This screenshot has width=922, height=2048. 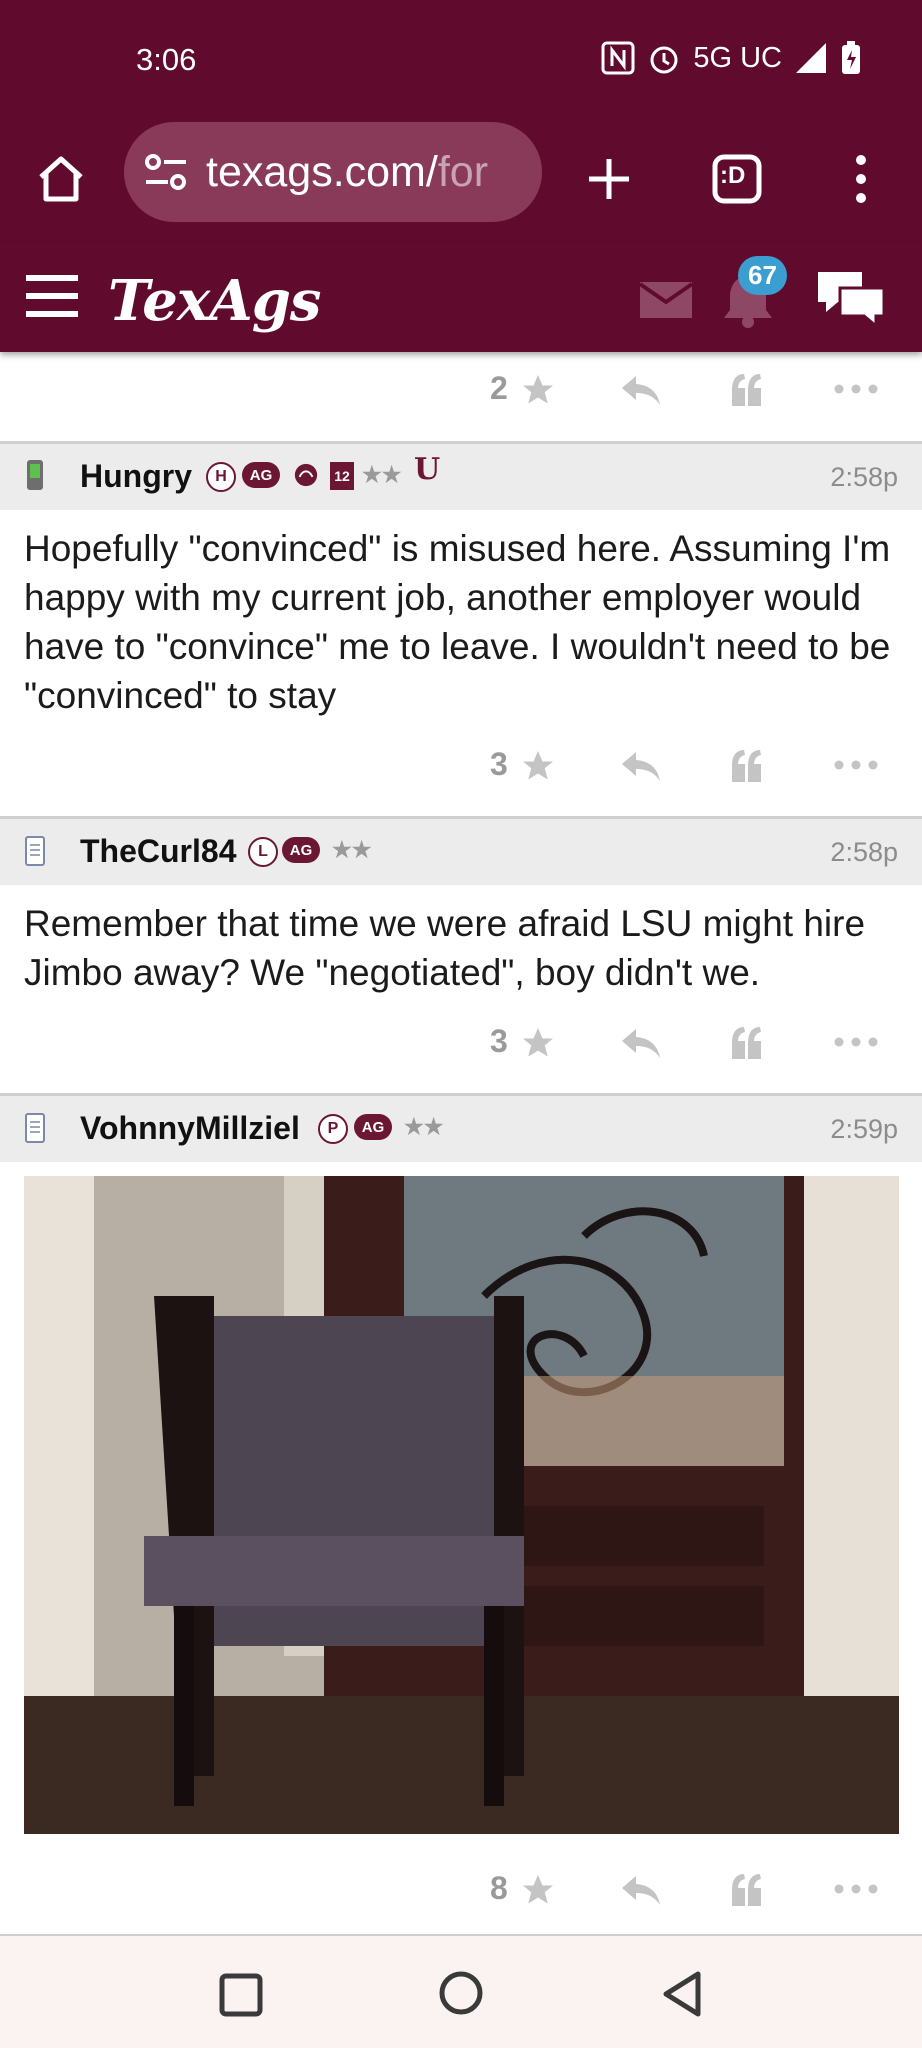 I want to click on like-count: 8, so click(x=499, y=1888).